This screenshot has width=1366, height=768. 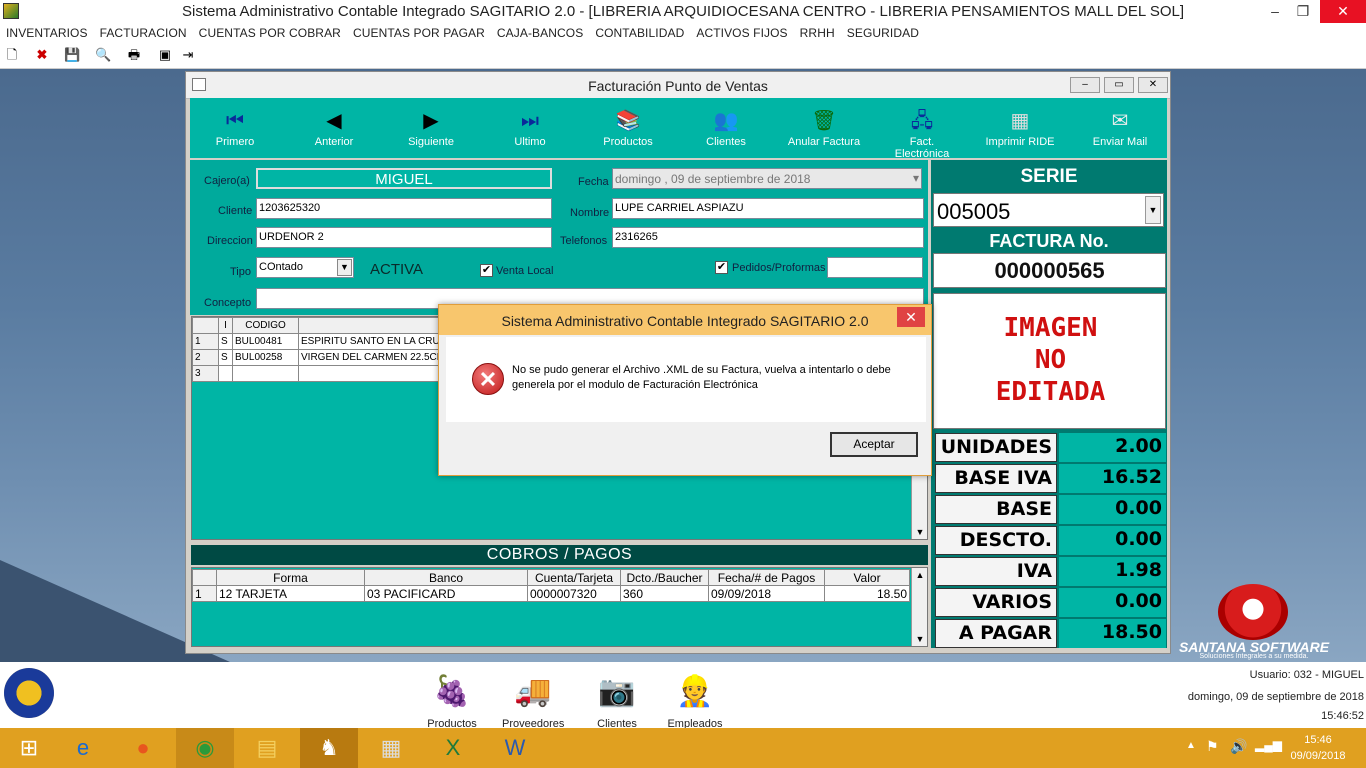 What do you see at coordinates (1119, 85) in the screenshot?
I see `child-restore-button: ▭` at bounding box center [1119, 85].